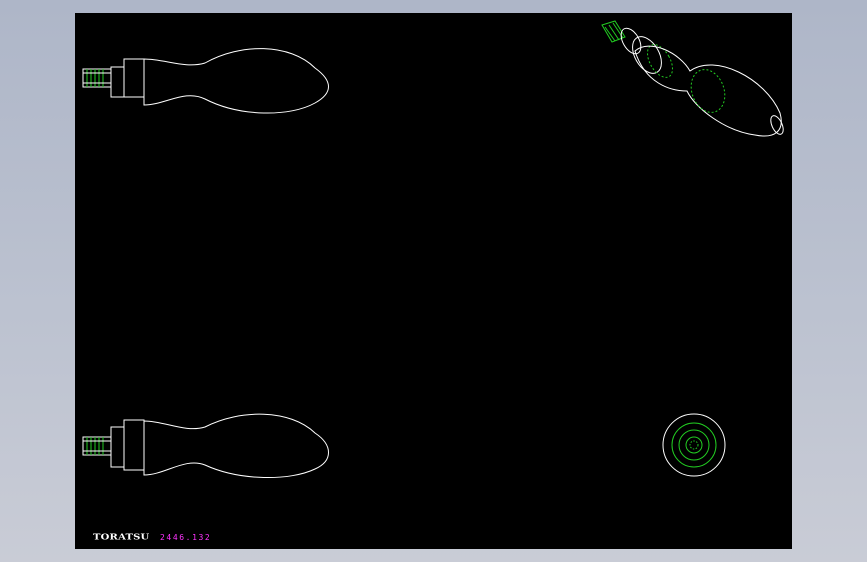  I want to click on iso-grip, so click(708, 91).